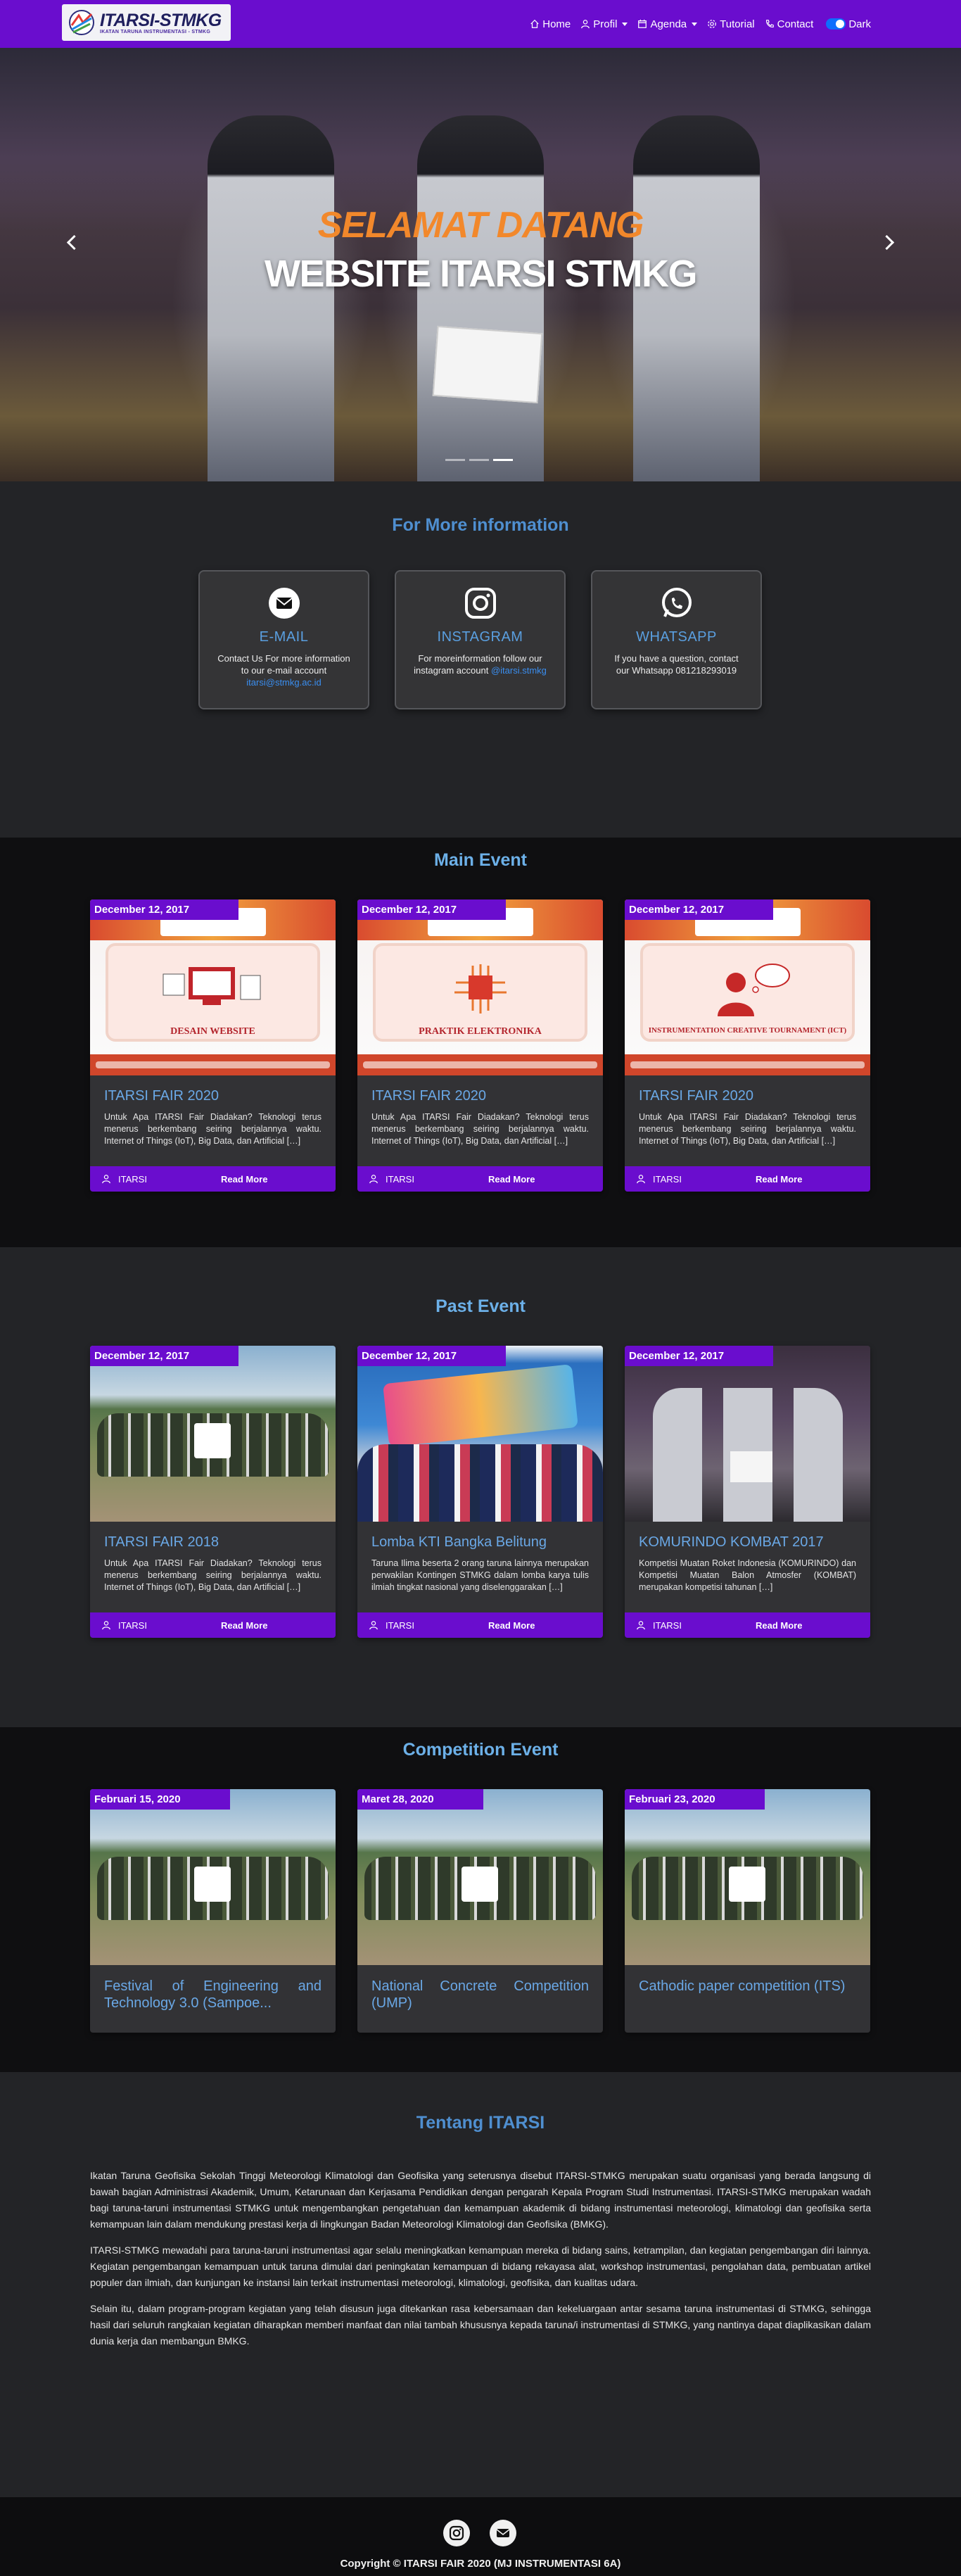 Image resolution: width=961 pixels, height=2576 pixels. What do you see at coordinates (519, 670) in the screenshot?
I see `instagram-link: @itarsi.stmkg` at bounding box center [519, 670].